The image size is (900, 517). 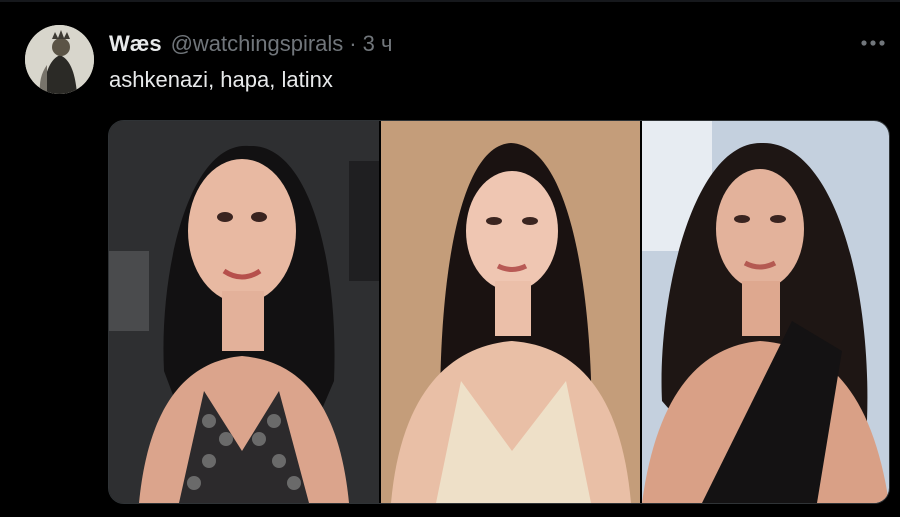 I want to click on avatar, so click(x=59, y=59).